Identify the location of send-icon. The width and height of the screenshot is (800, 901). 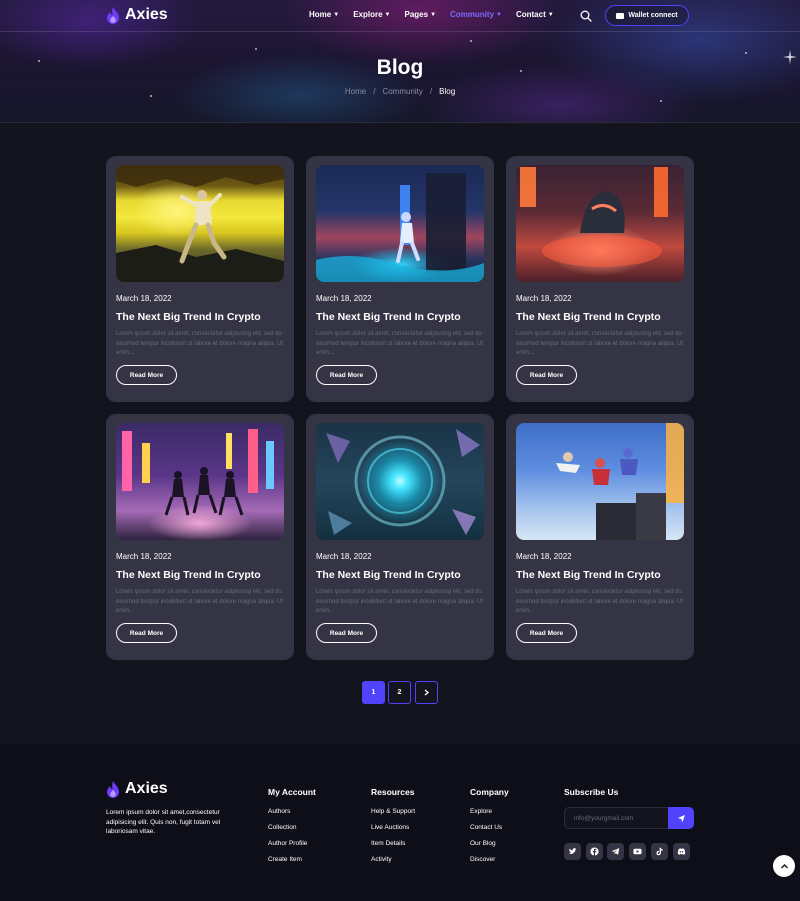
(681, 818).